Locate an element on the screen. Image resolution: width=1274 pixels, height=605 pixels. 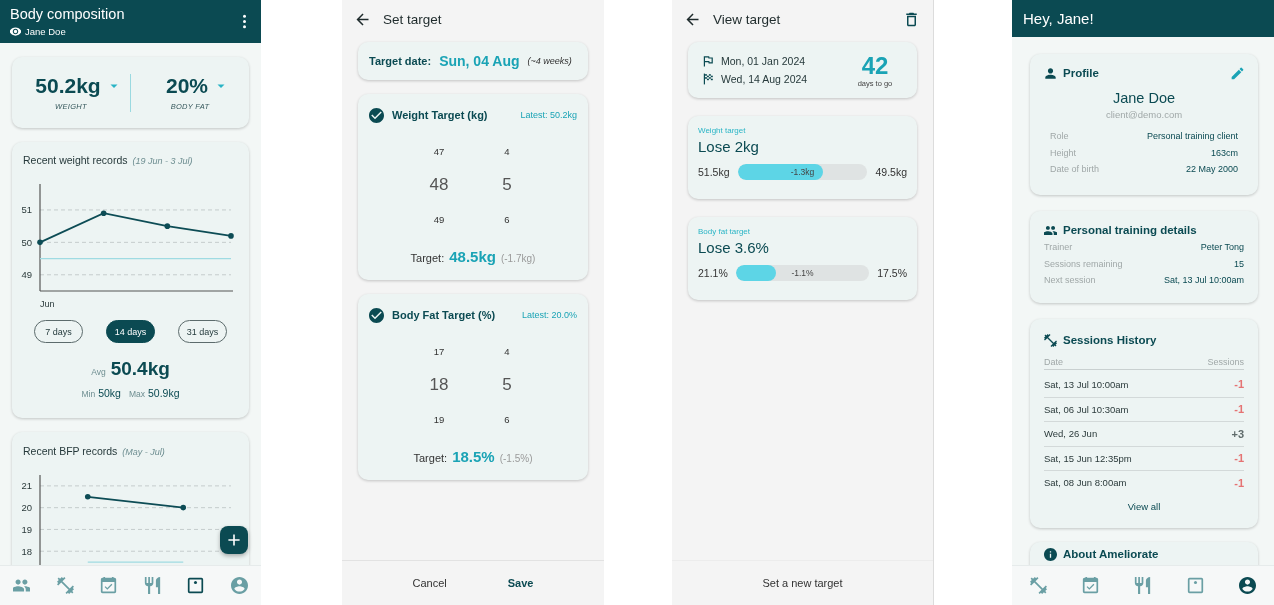
duration-note: (~4 weeks) is located at coordinates (549, 61).